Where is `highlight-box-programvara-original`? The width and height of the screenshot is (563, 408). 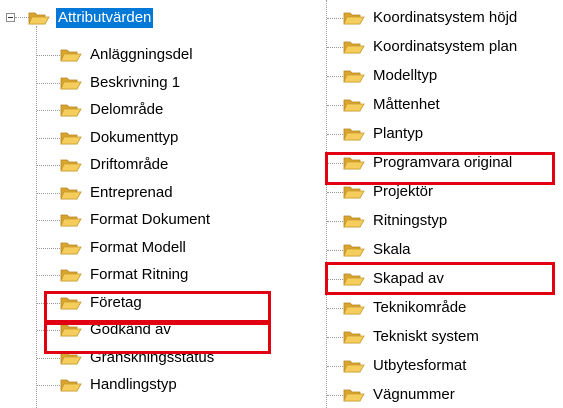
highlight-box-programvara-original is located at coordinates (440, 168).